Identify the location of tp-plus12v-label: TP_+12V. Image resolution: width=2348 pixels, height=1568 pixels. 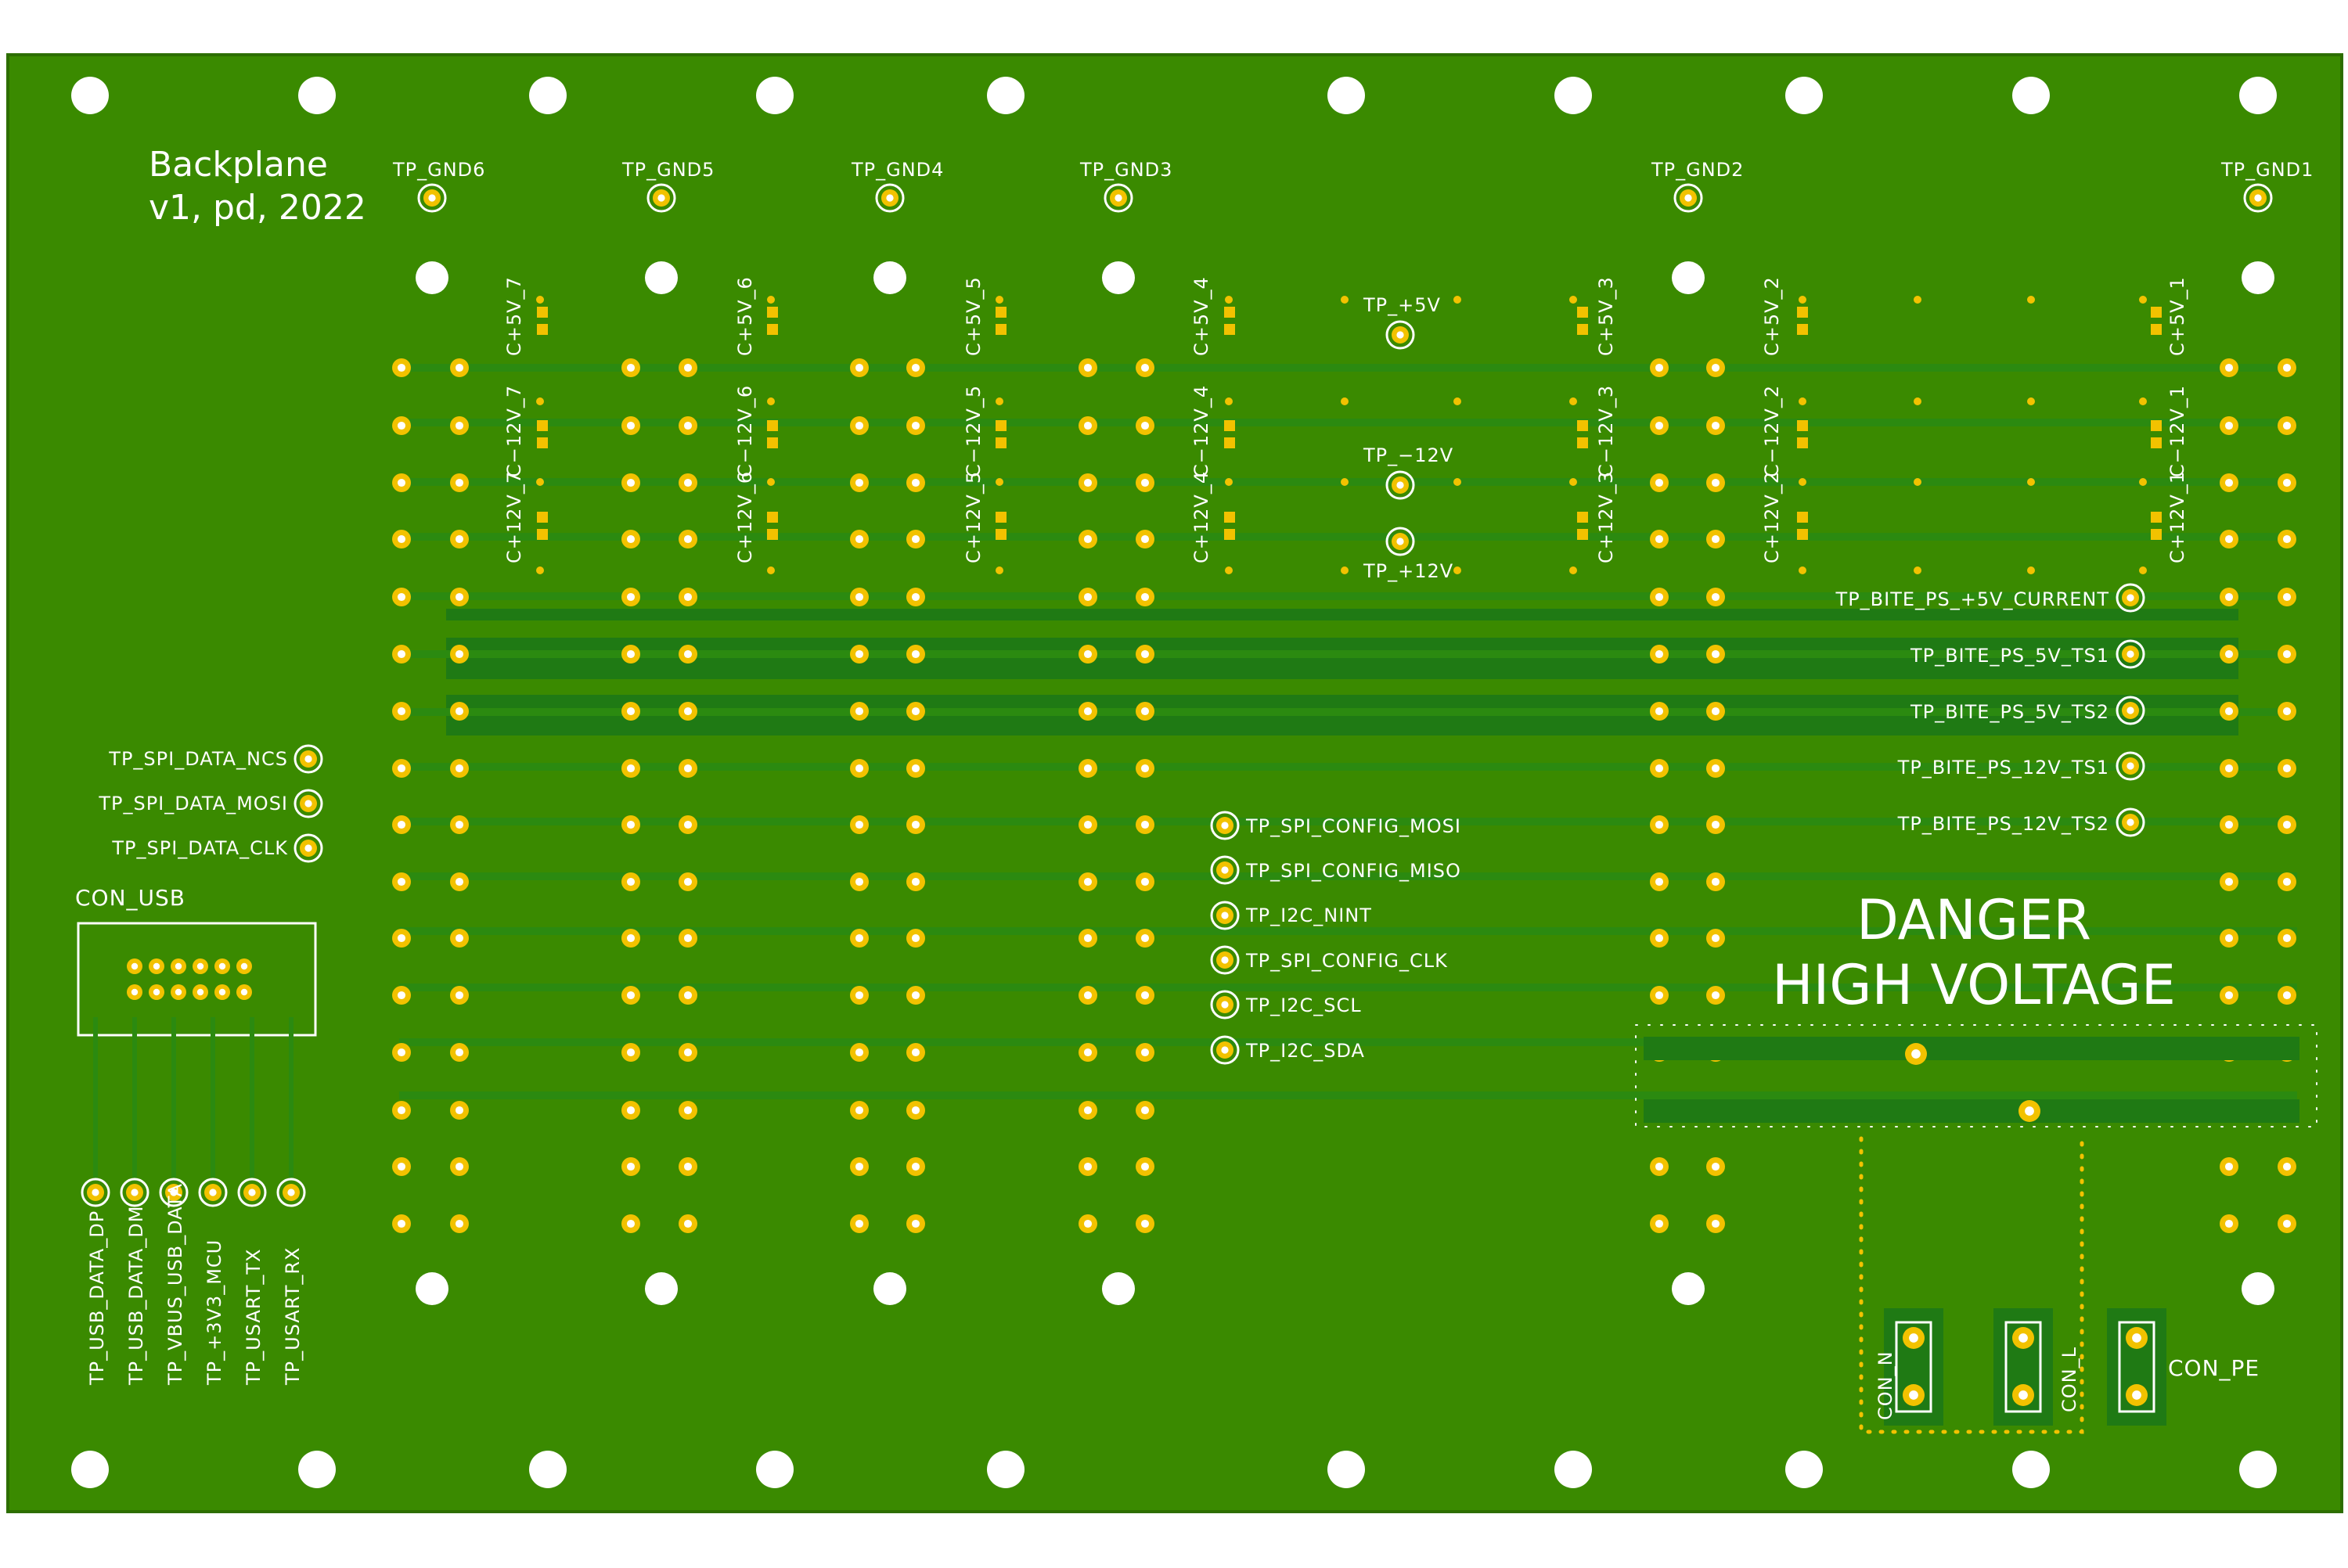
(1408, 571).